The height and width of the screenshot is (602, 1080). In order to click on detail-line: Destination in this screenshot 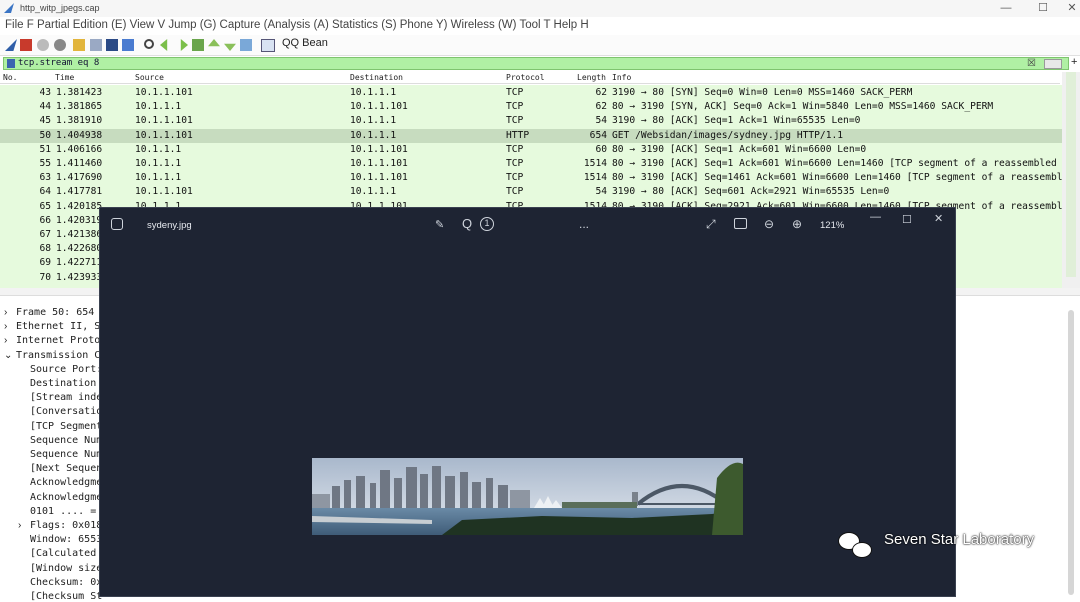, I will do `click(63, 383)`.